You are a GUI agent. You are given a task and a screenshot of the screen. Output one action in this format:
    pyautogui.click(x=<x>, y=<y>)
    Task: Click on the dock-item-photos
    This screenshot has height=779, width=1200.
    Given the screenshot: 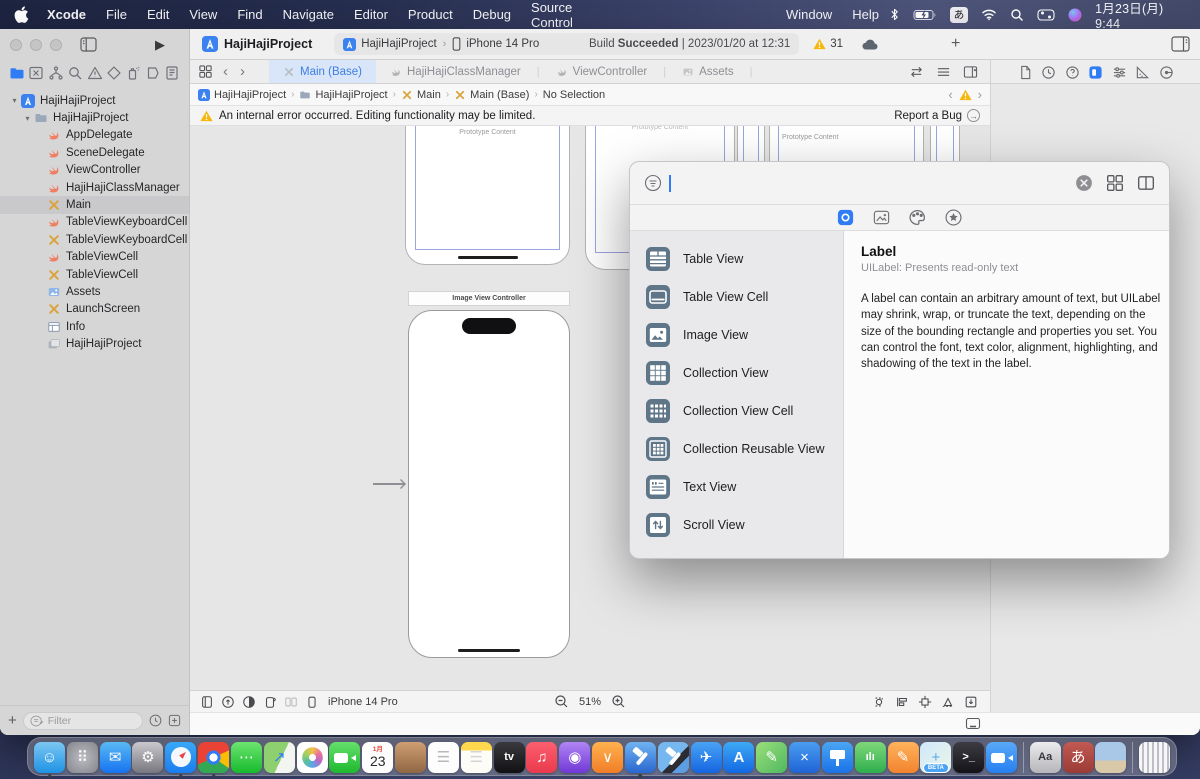 What is the action you would take?
    pyautogui.click(x=312, y=759)
    